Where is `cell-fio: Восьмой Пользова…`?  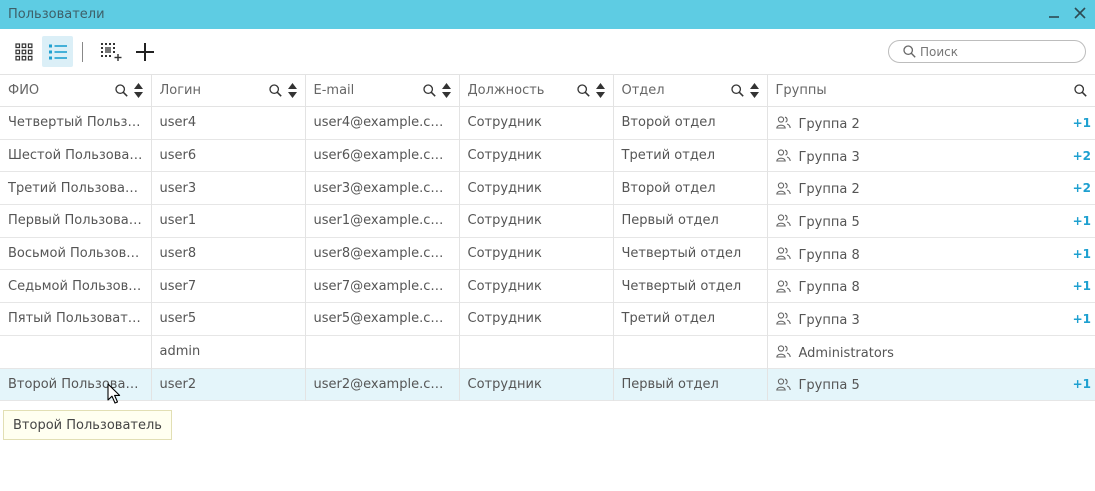 cell-fio: Восьмой Пользова… is located at coordinates (76, 253).